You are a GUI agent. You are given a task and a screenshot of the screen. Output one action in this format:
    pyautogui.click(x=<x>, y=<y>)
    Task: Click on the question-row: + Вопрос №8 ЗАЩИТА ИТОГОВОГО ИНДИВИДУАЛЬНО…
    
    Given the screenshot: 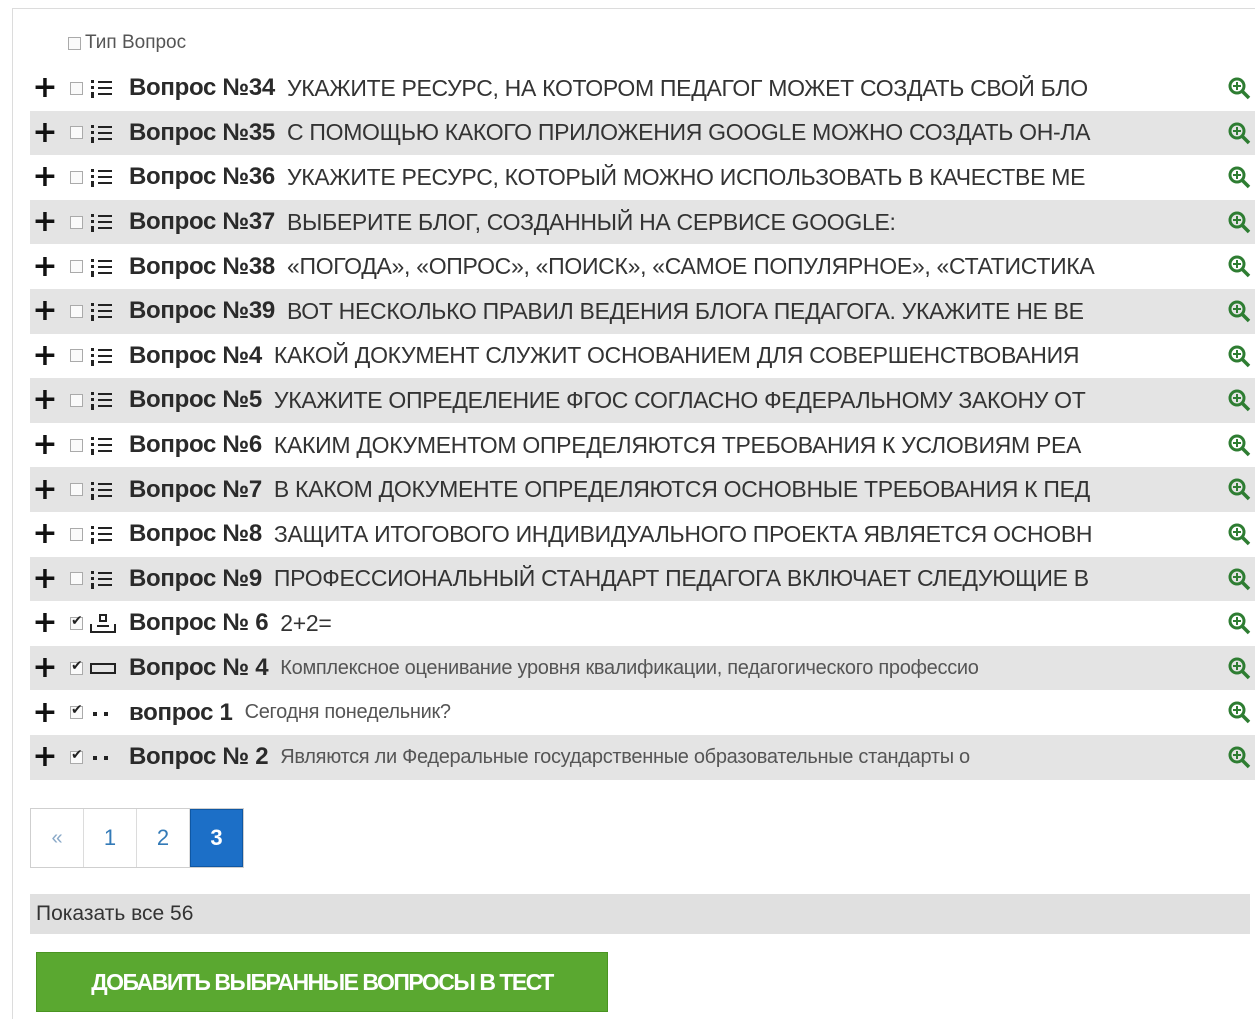 What is the action you would take?
    pyautogui.click(x=642, y=534)
    